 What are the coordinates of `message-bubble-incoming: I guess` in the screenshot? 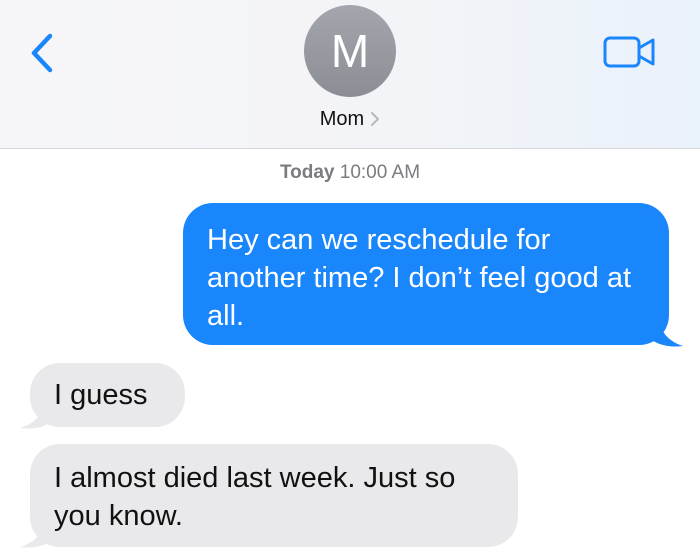 It's located at (107, 395).